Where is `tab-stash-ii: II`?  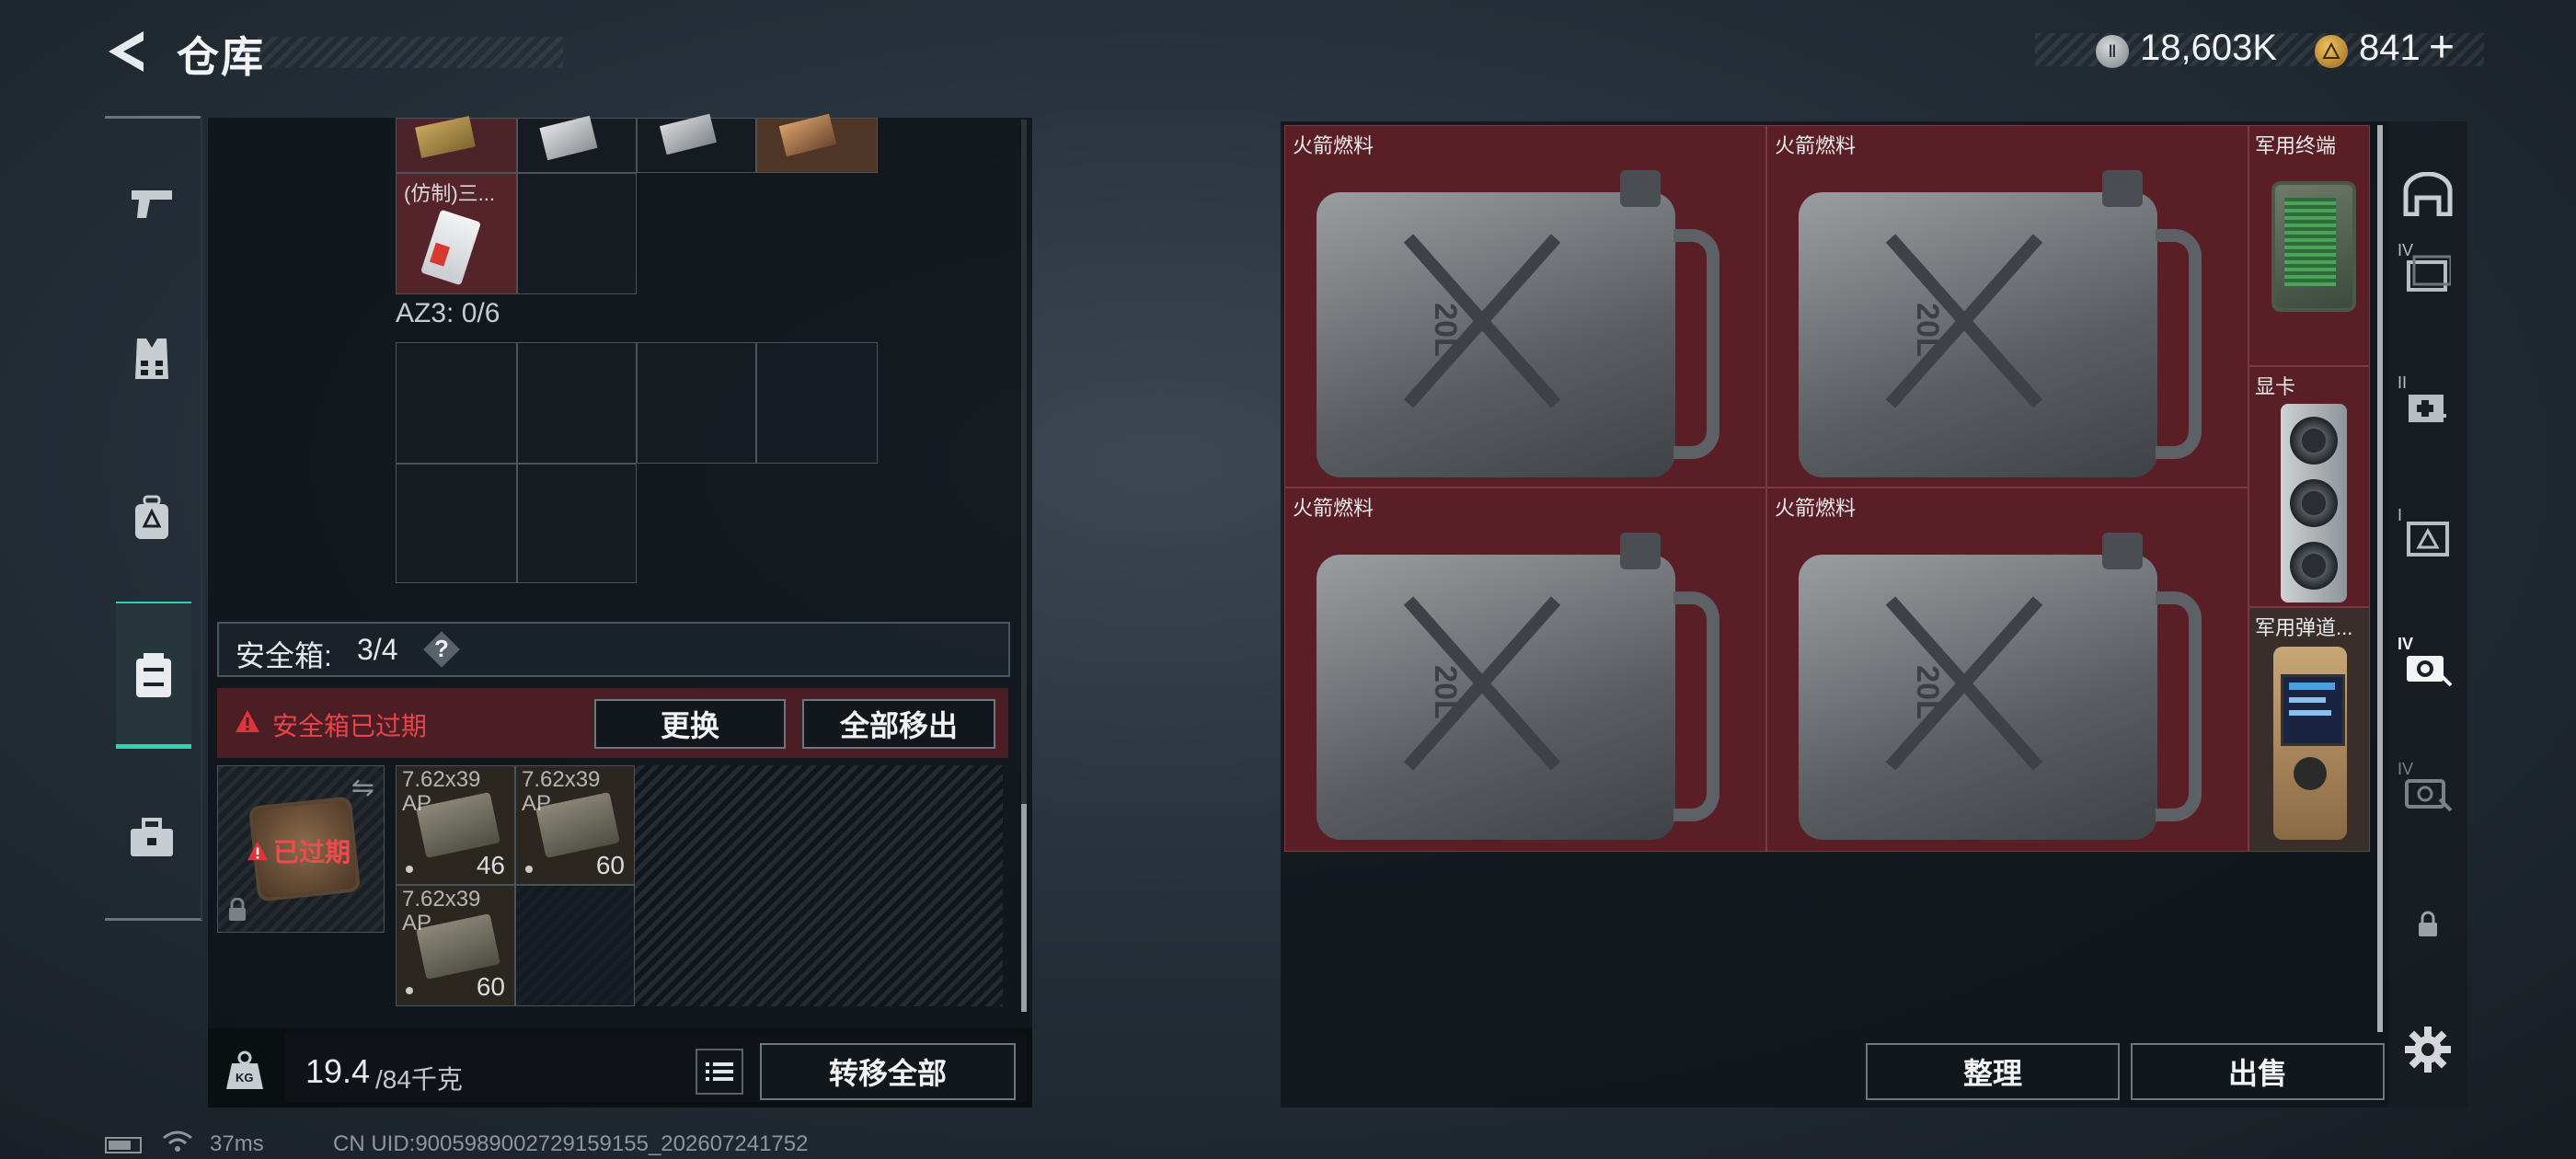 tab-stash-ii: II is located at coordinates (2428, 405).